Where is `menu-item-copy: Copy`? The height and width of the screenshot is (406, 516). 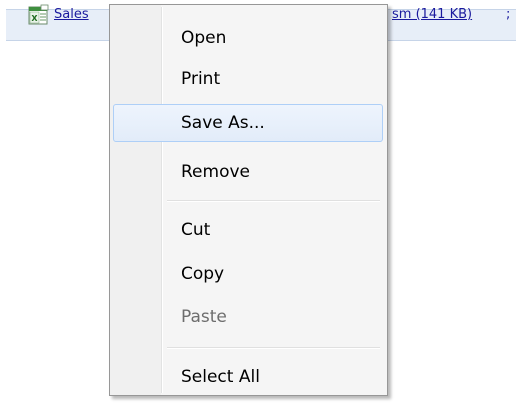 menu-item-copy: Copy is located at coordinates (248, 274).